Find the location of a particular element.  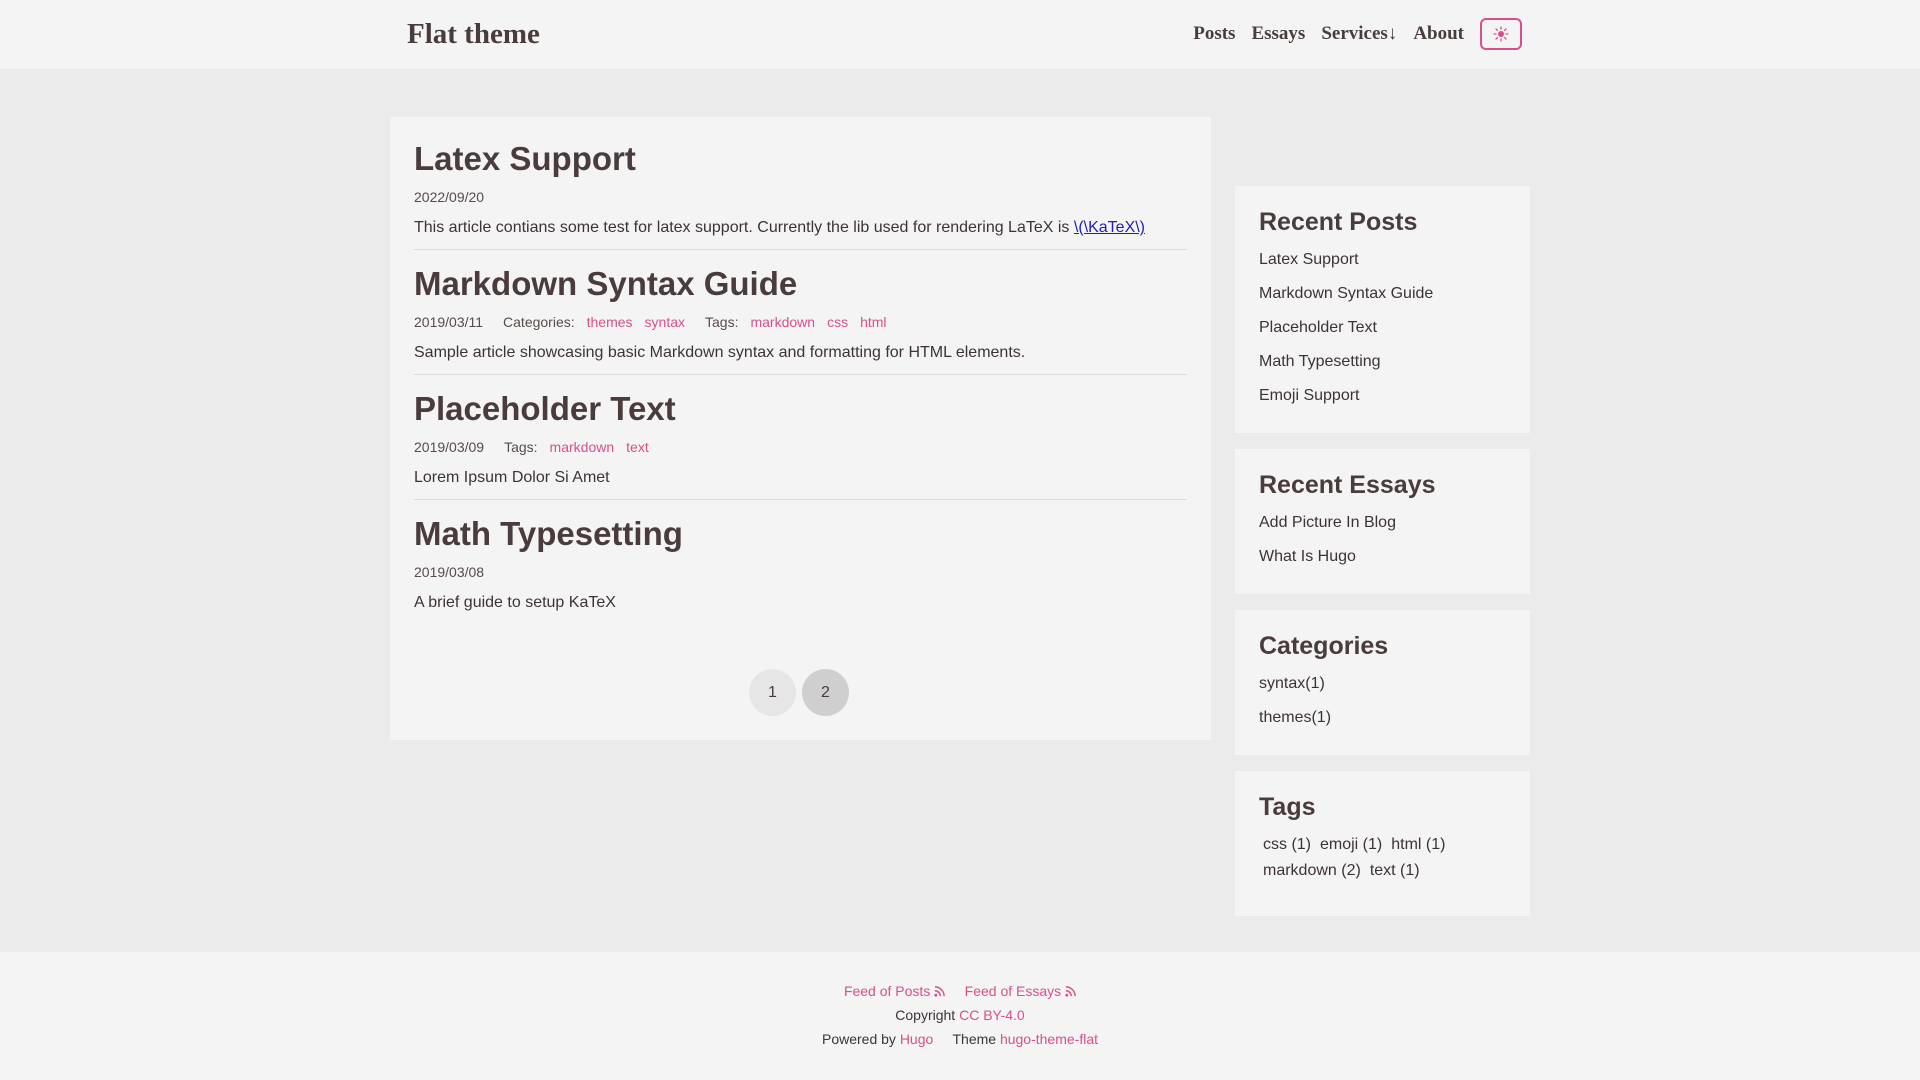

page-1-button: 1 is located at coordinates (772, 692).